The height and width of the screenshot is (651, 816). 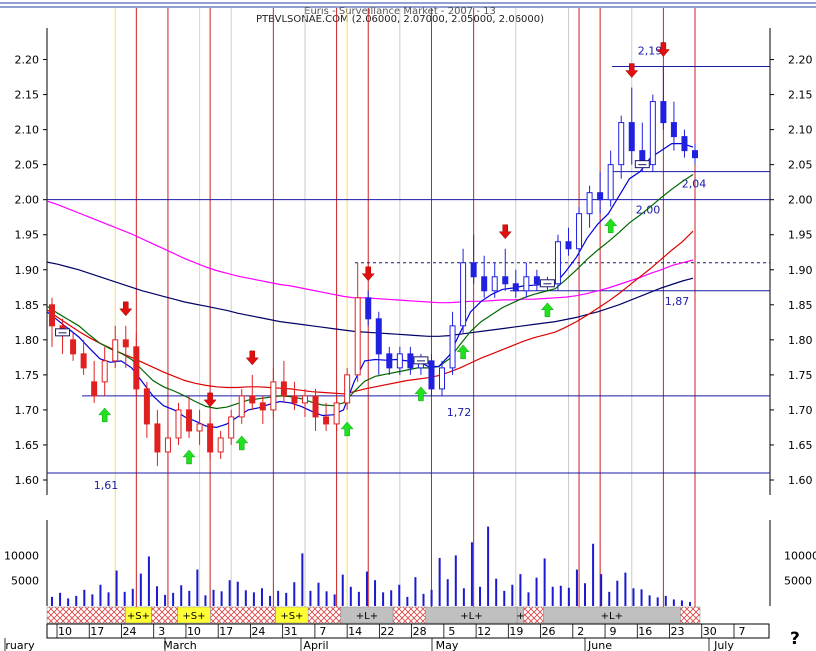 I want to click on right-tick-label-0: 1.60, so click(x=800, y=480).